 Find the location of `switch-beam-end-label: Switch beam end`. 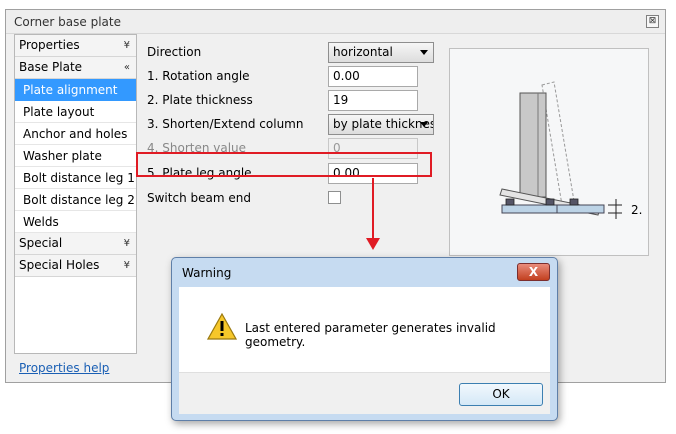

switch-beam-end-label: Switch beam end is located at coordinates (199, 198).